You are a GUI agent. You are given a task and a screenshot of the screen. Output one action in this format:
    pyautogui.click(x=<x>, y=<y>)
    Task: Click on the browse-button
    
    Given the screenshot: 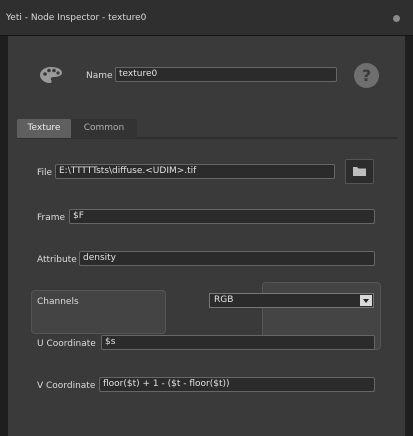 What is the action you would take?
    pyautogui.click(x=359, y=171)
    